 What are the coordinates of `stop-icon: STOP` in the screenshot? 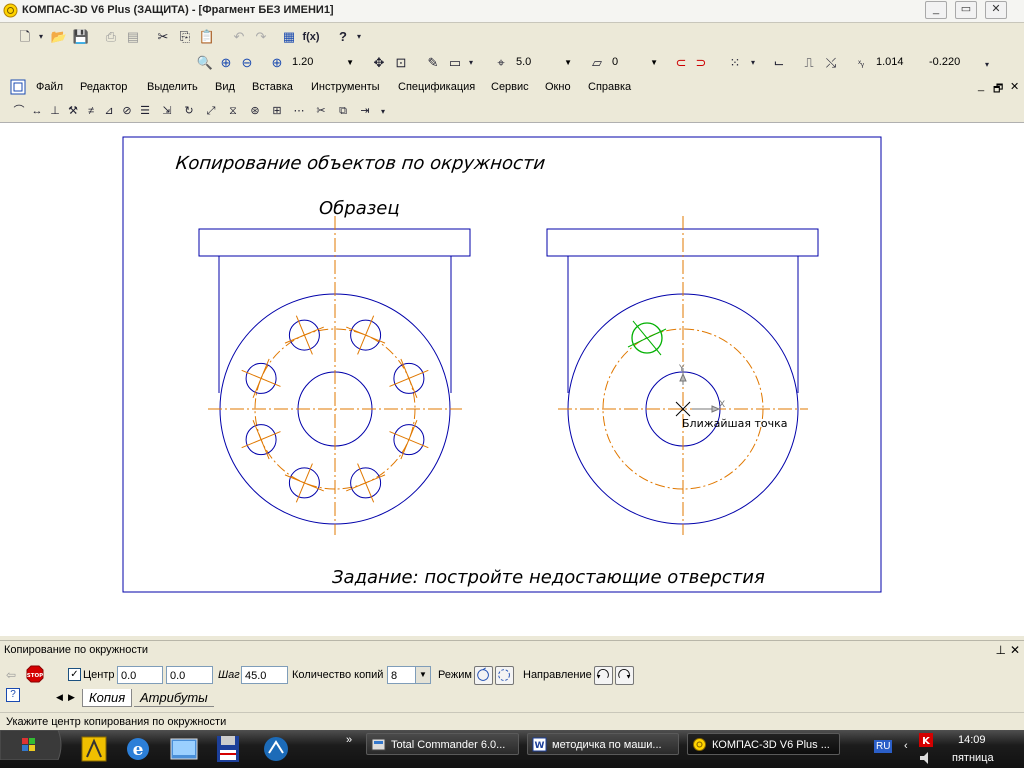 It's located at (35, 674).